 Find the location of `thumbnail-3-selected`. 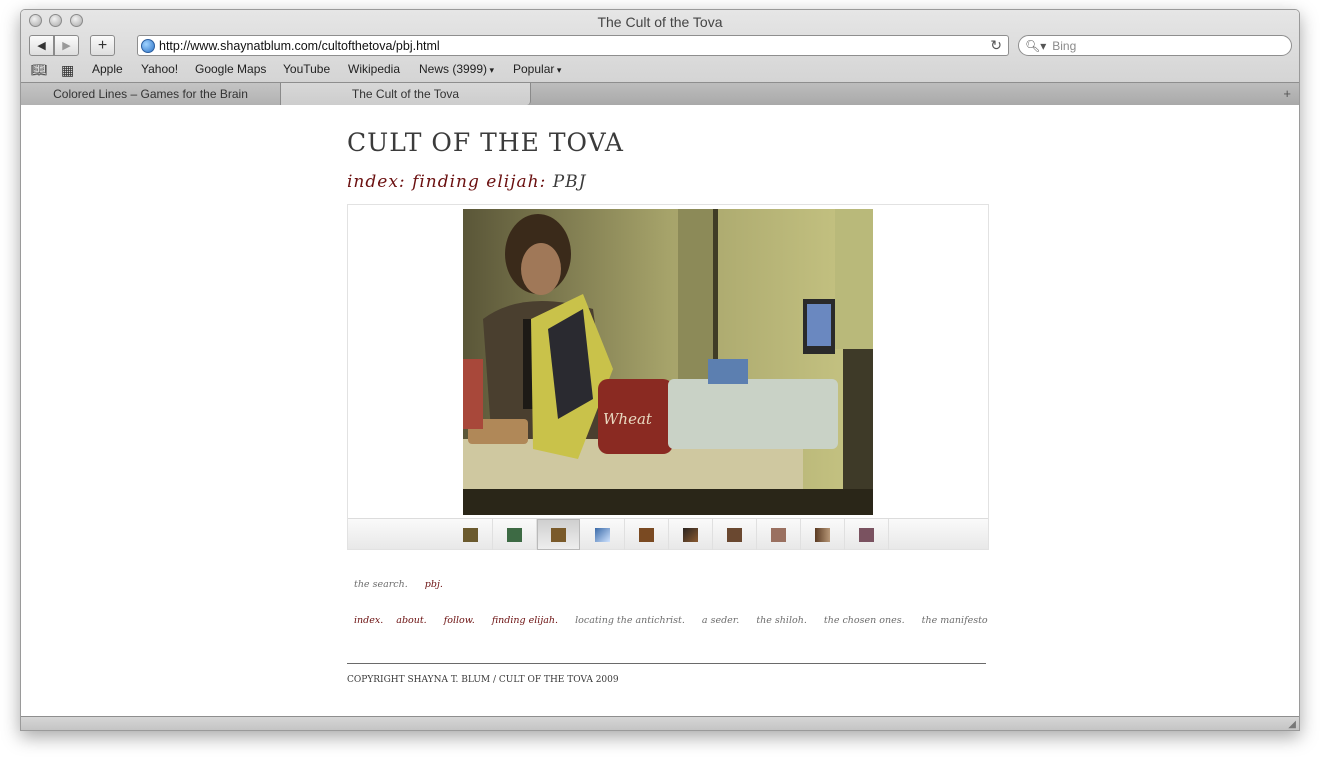

thumbnail-3-selected is located at coordinates (558, 534).